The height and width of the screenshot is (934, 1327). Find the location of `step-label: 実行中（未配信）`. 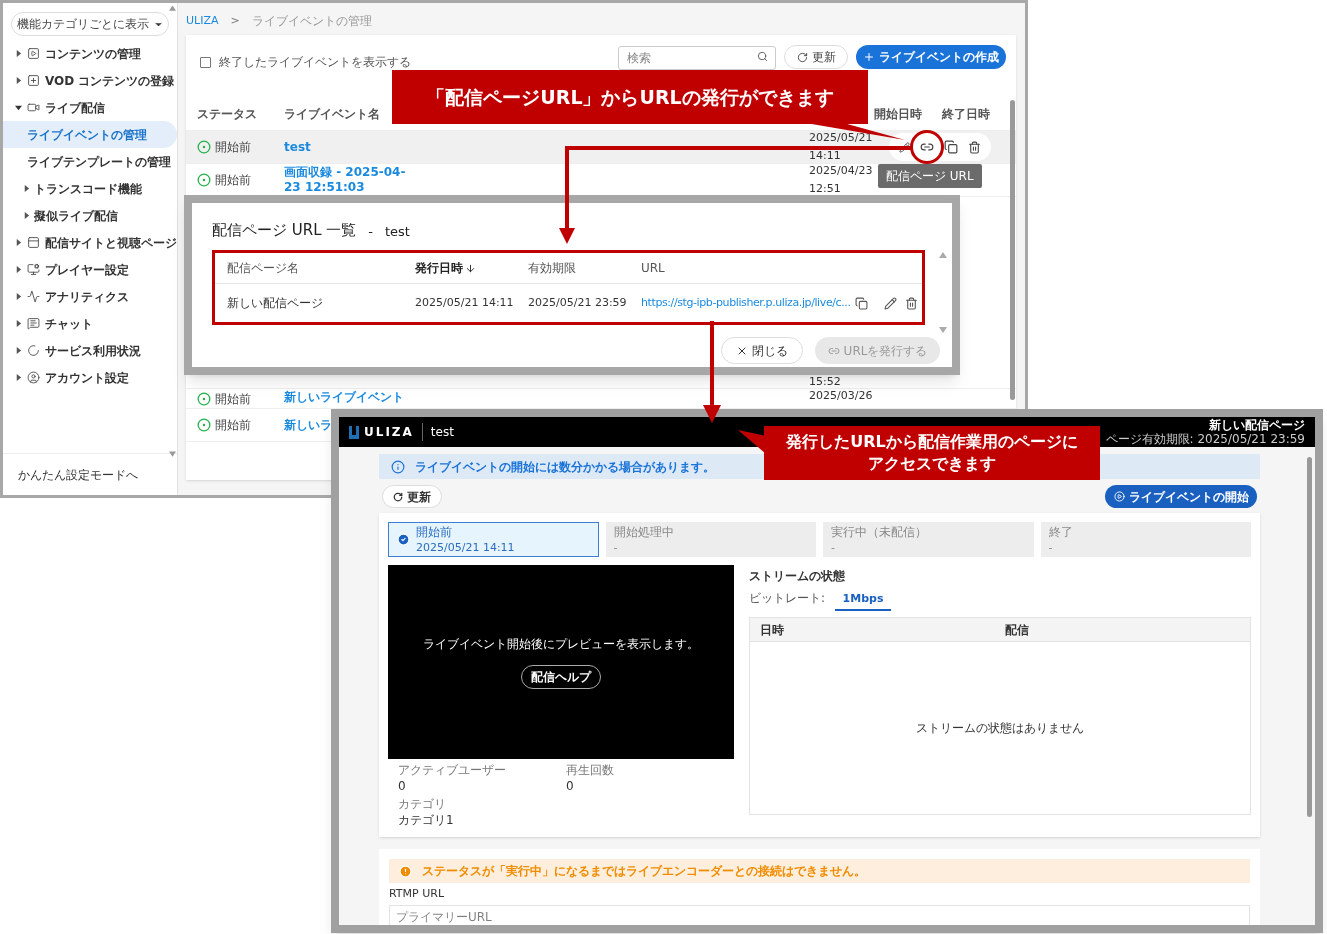

step-label: 実行中（未配信） is located at coordinates (879, 532).